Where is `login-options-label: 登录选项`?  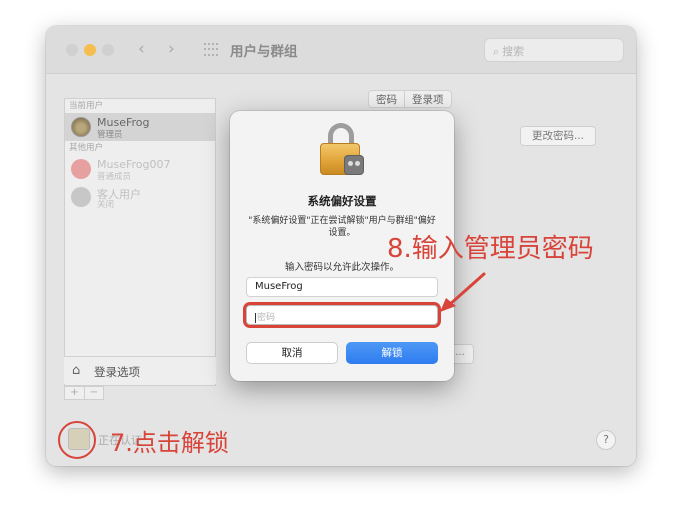
login-options-label: 登录选项 is located at coordinates (117, 372).